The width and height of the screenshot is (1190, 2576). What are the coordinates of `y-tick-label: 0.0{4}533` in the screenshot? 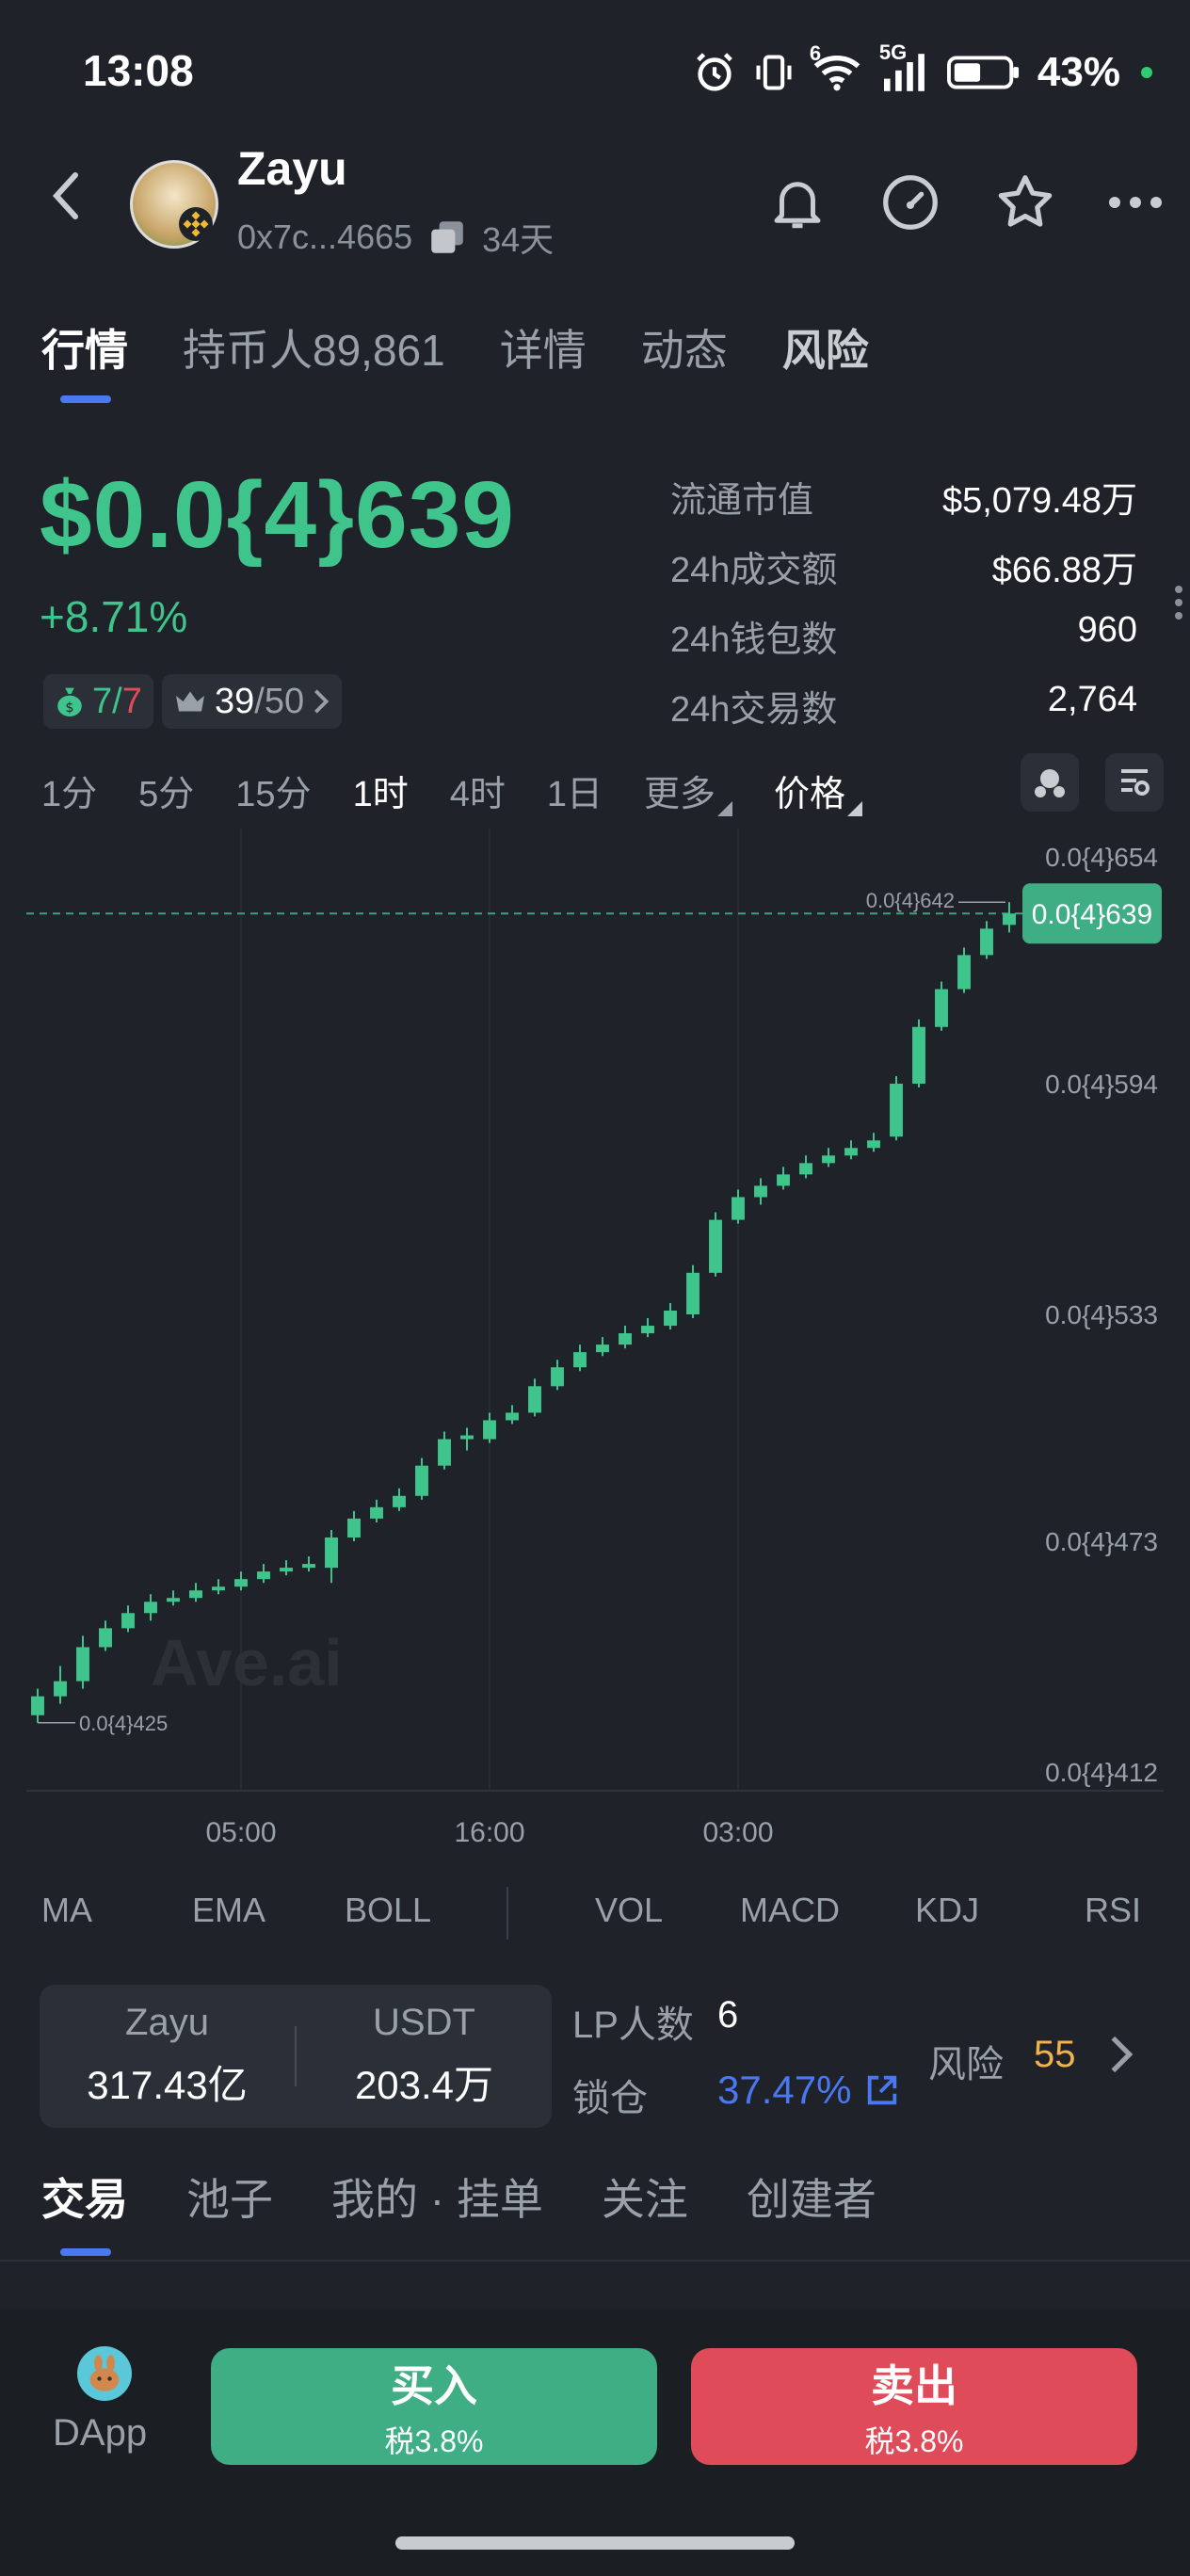 It's located at (1101, 1314).